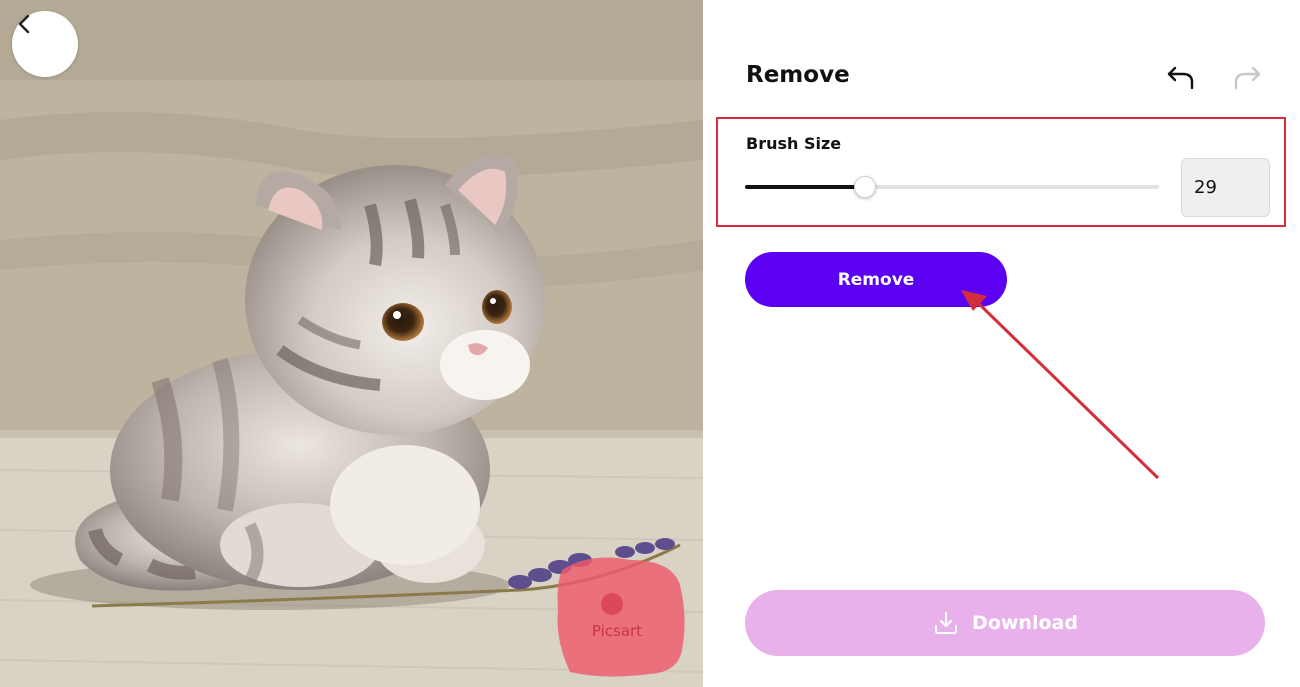 This screenshot has height=687, width=1300. I want to click on chevron-left-icon, so click(24, 24).